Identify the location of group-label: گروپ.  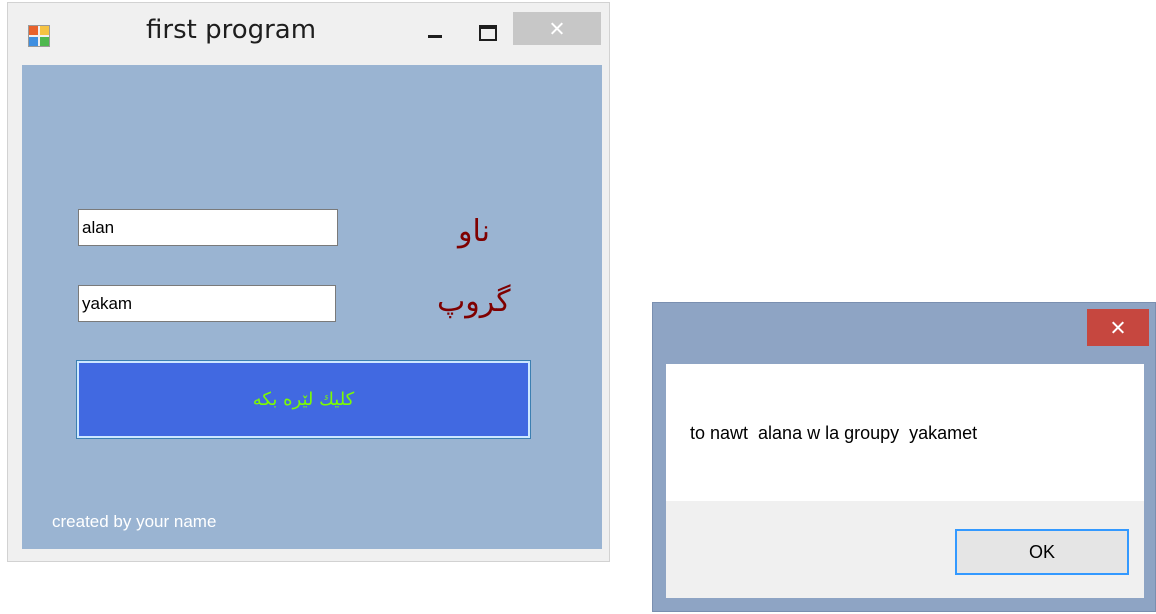
(474, 301).